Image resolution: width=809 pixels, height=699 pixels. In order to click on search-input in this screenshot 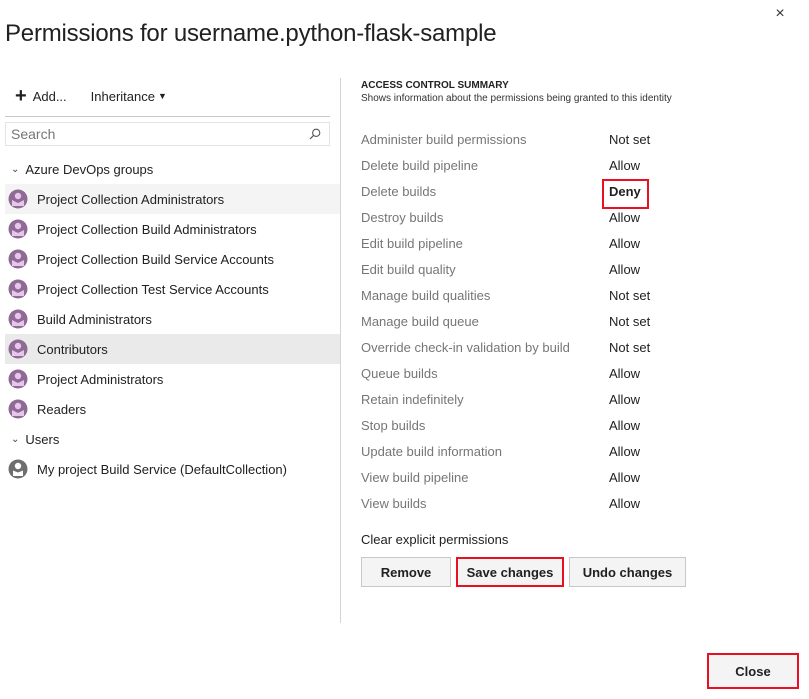, I will do `click(155, 134)`.